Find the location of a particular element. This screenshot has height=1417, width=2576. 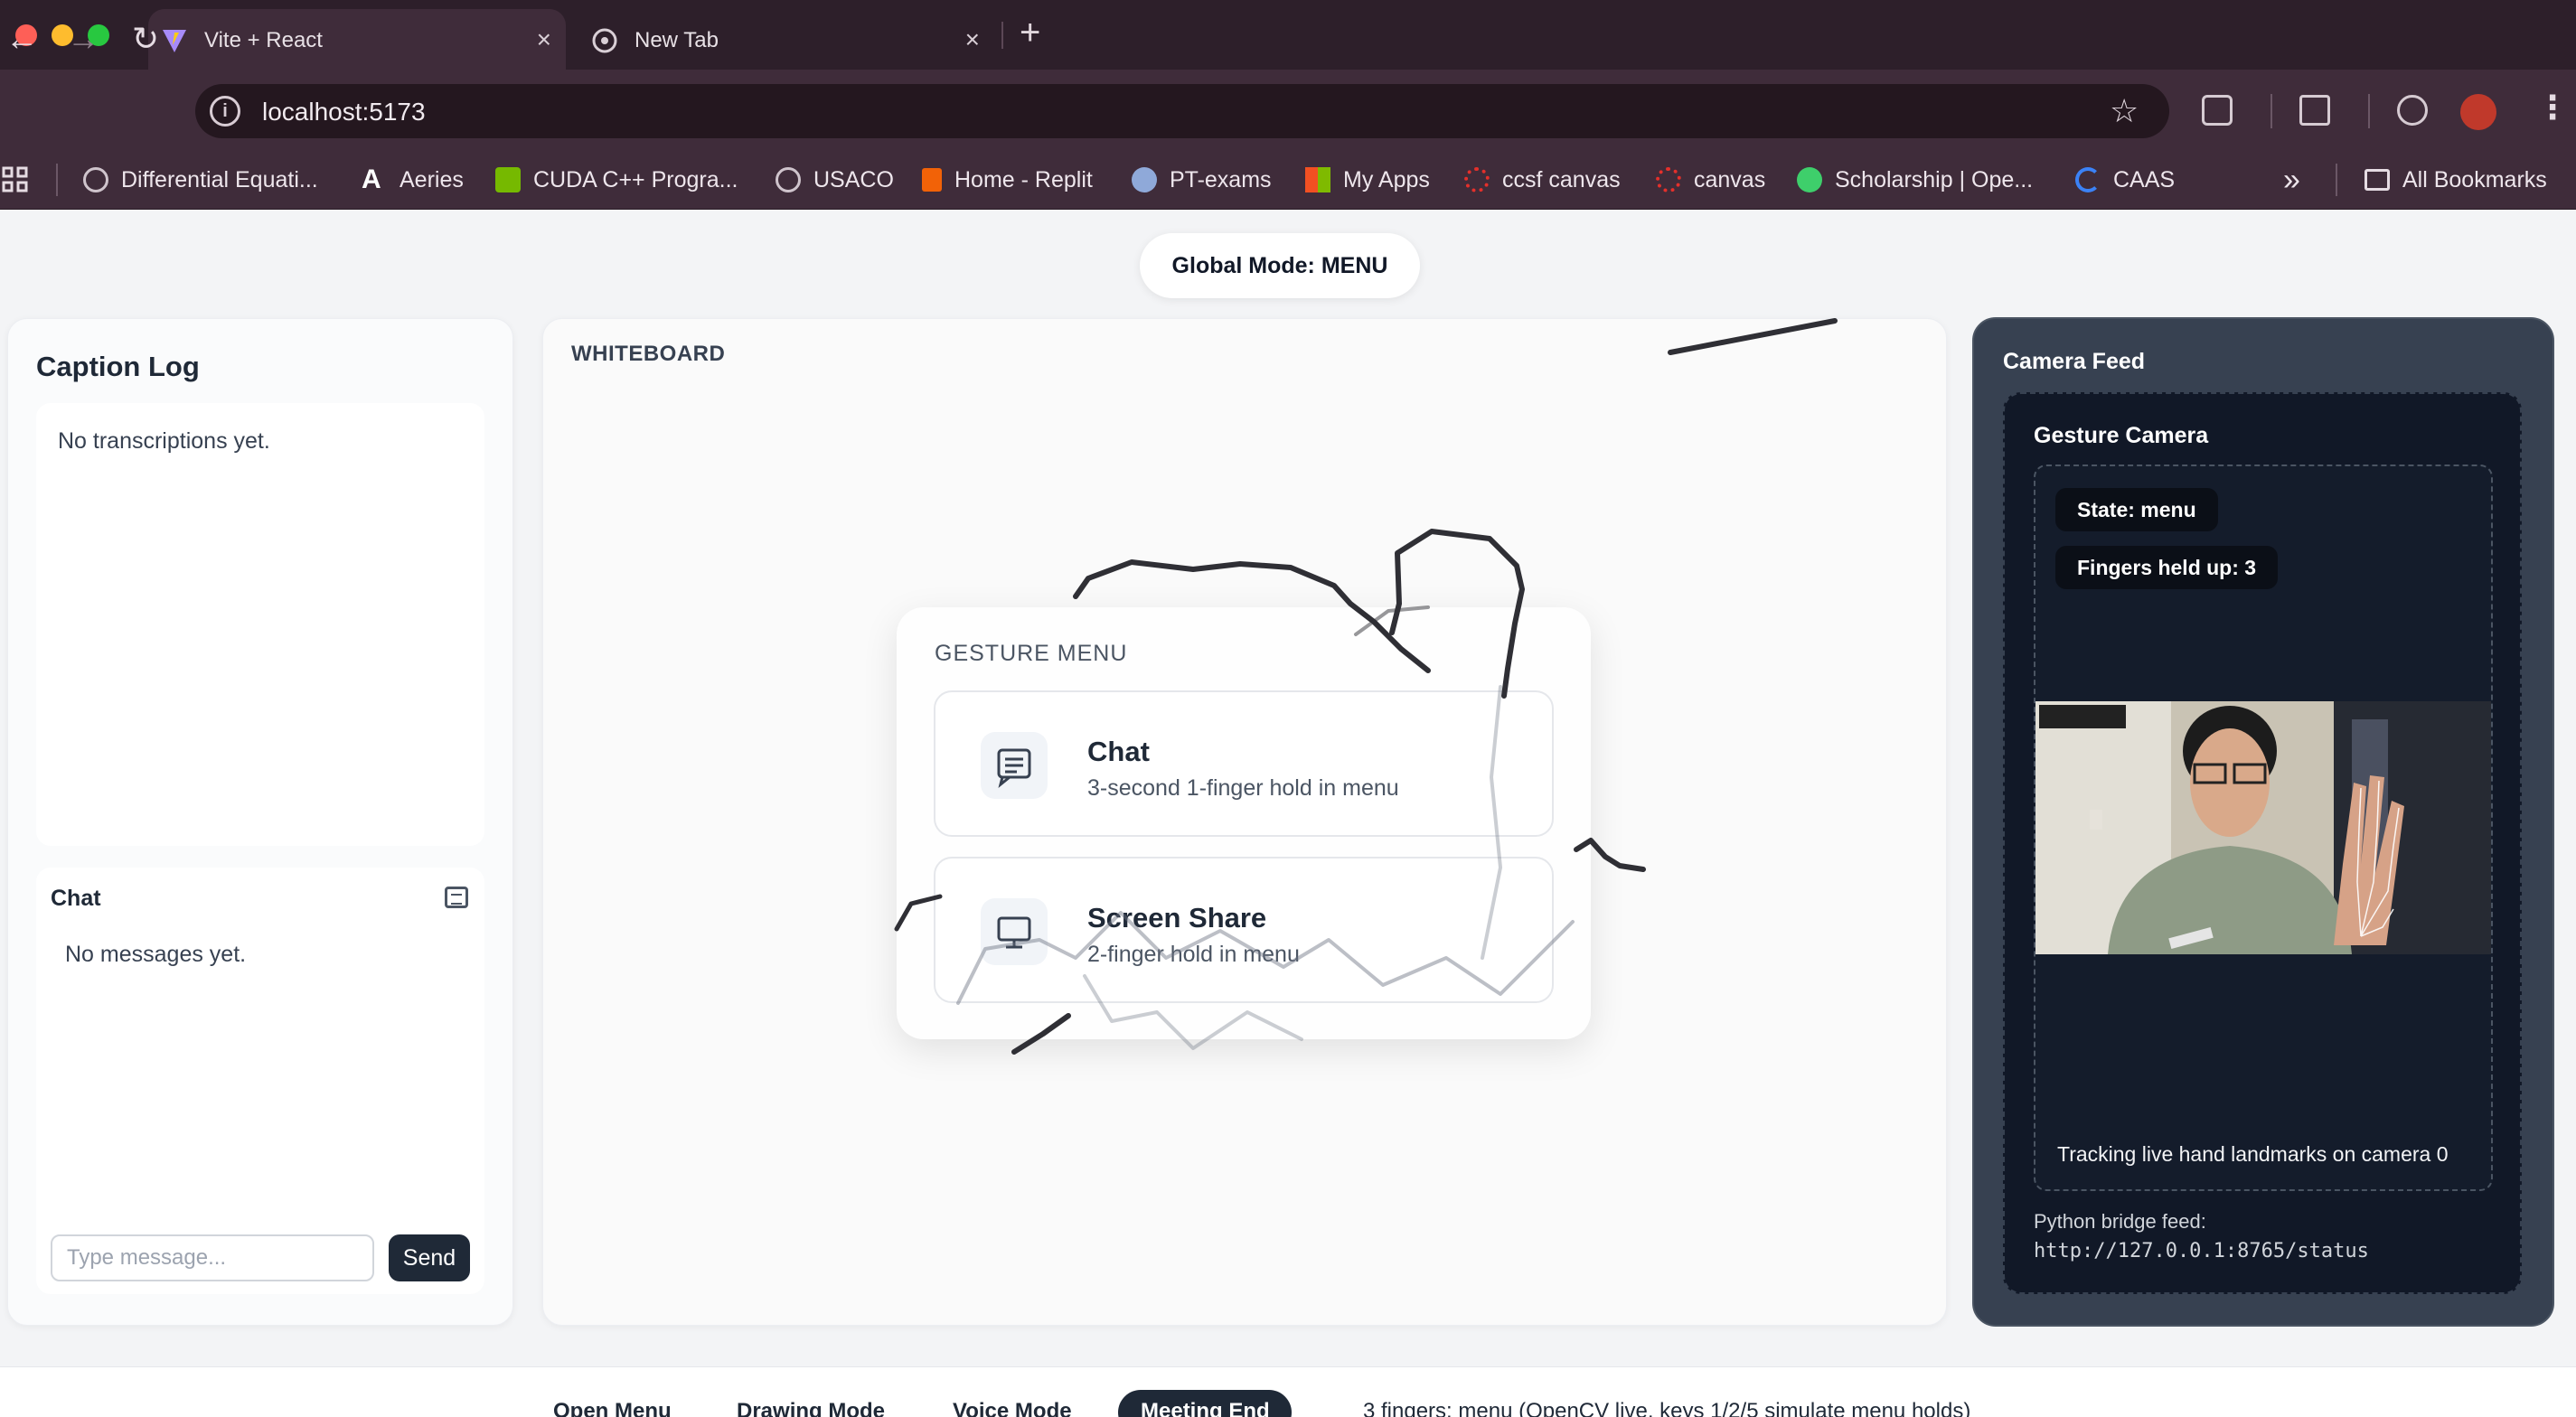

gesture-menu-item-name: Chat is located at coordinates (1118, 752).